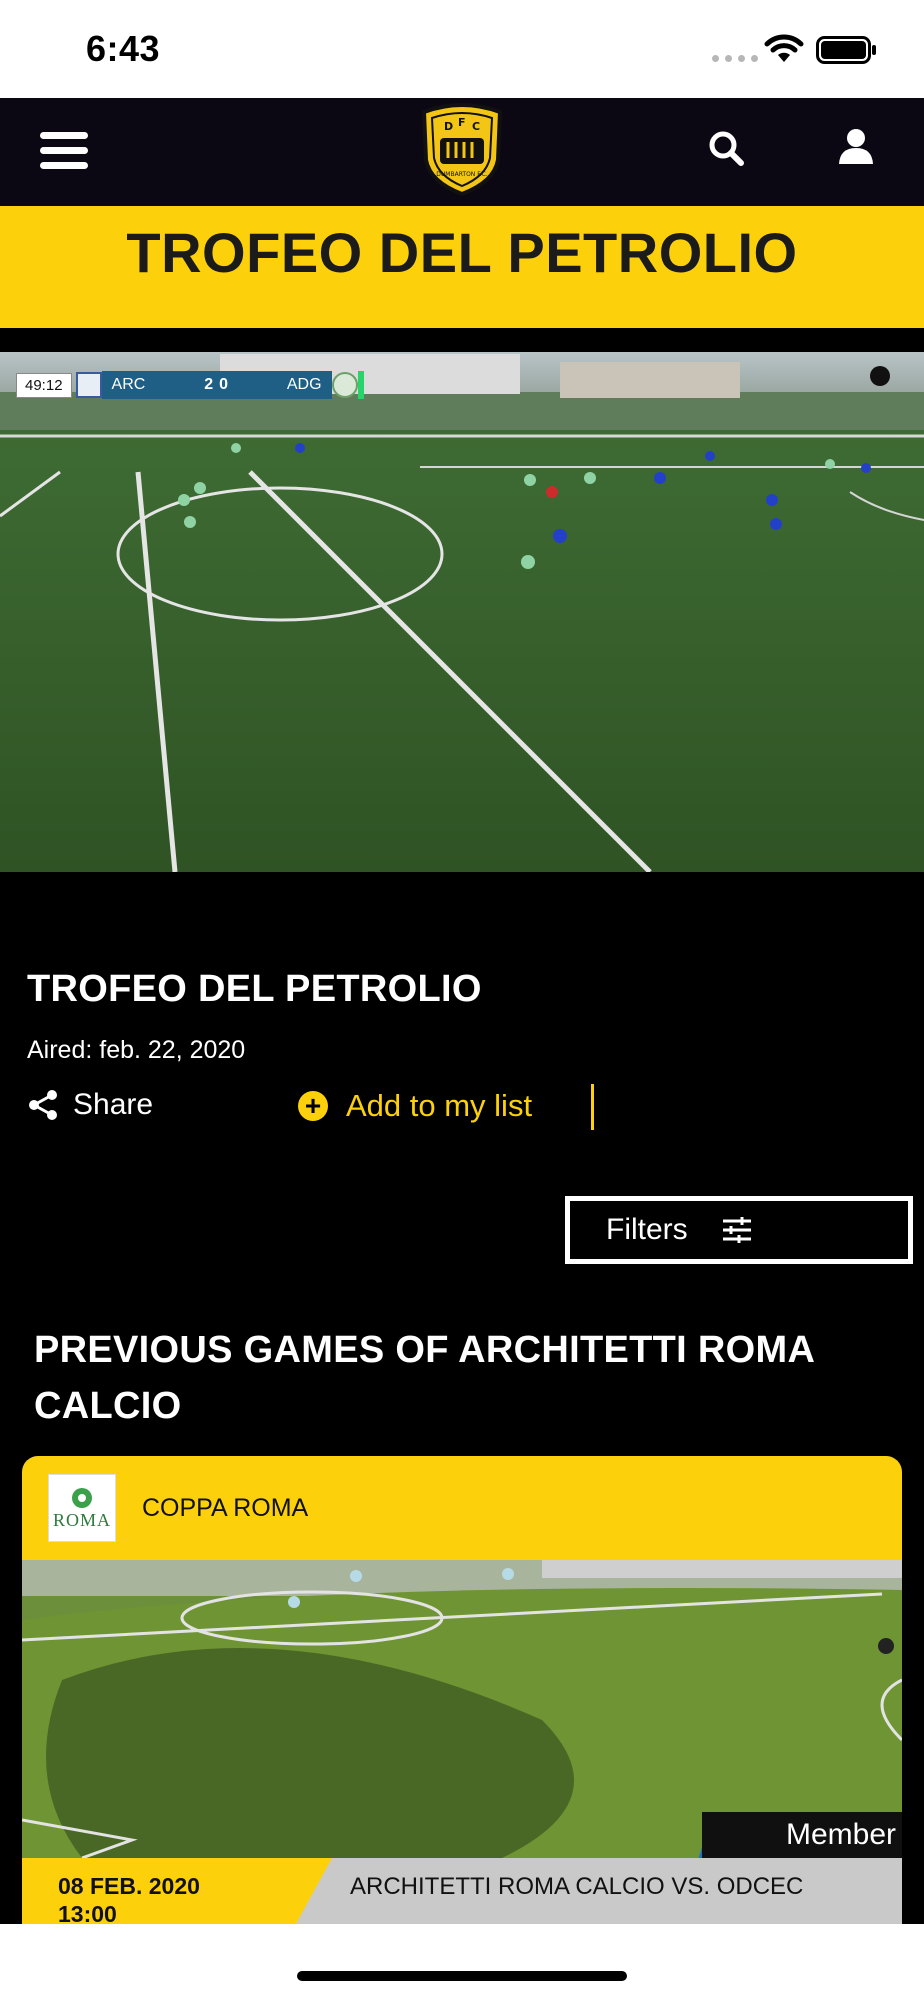 The height and width of the screenshot is (2000, 924). Describe the element at coordinates (128, 384) in the screenshot. I see `home-team-code: ARC` at that location.